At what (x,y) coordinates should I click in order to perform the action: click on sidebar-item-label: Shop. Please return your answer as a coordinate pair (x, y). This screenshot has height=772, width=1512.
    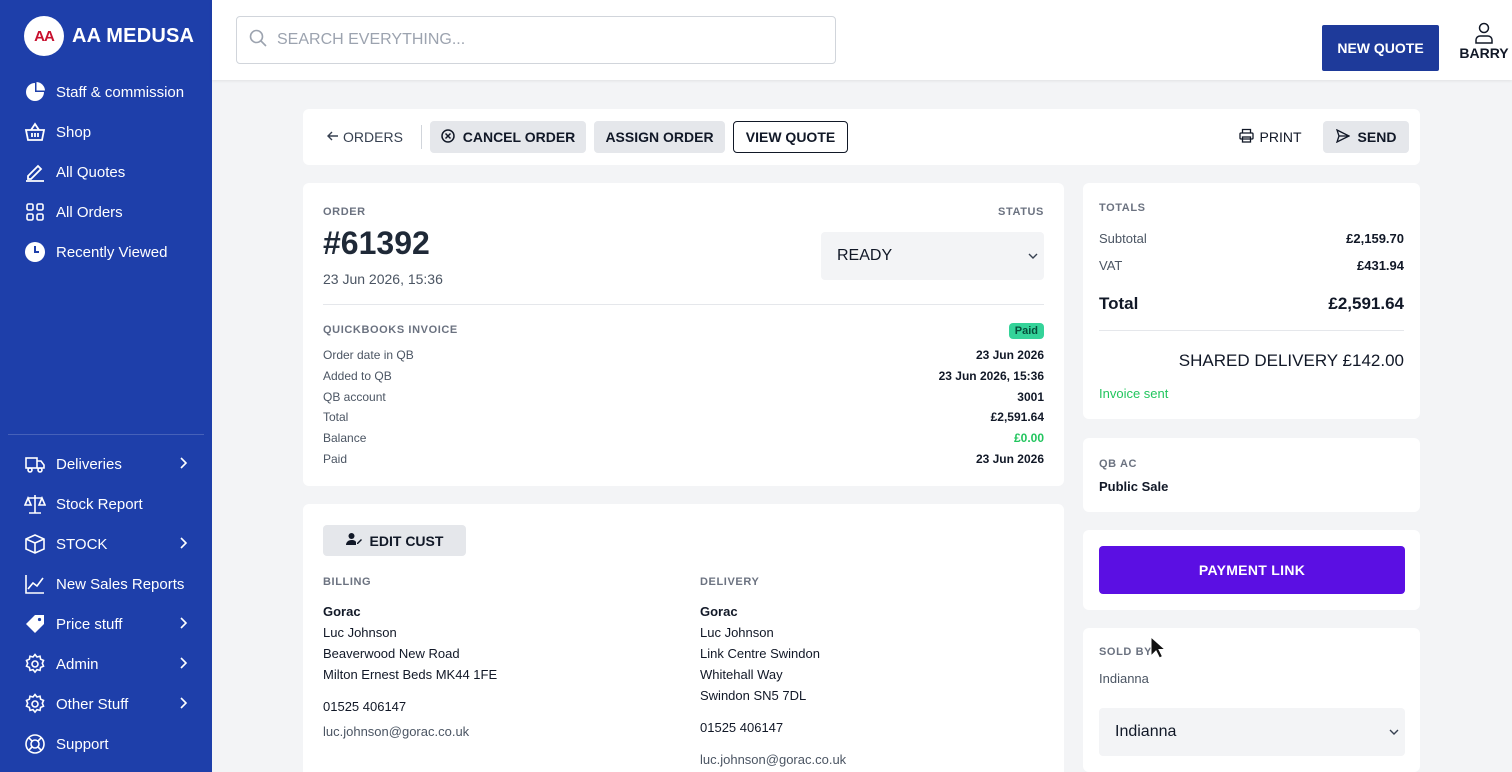
    Looking at the image, I should click on (74, 132).